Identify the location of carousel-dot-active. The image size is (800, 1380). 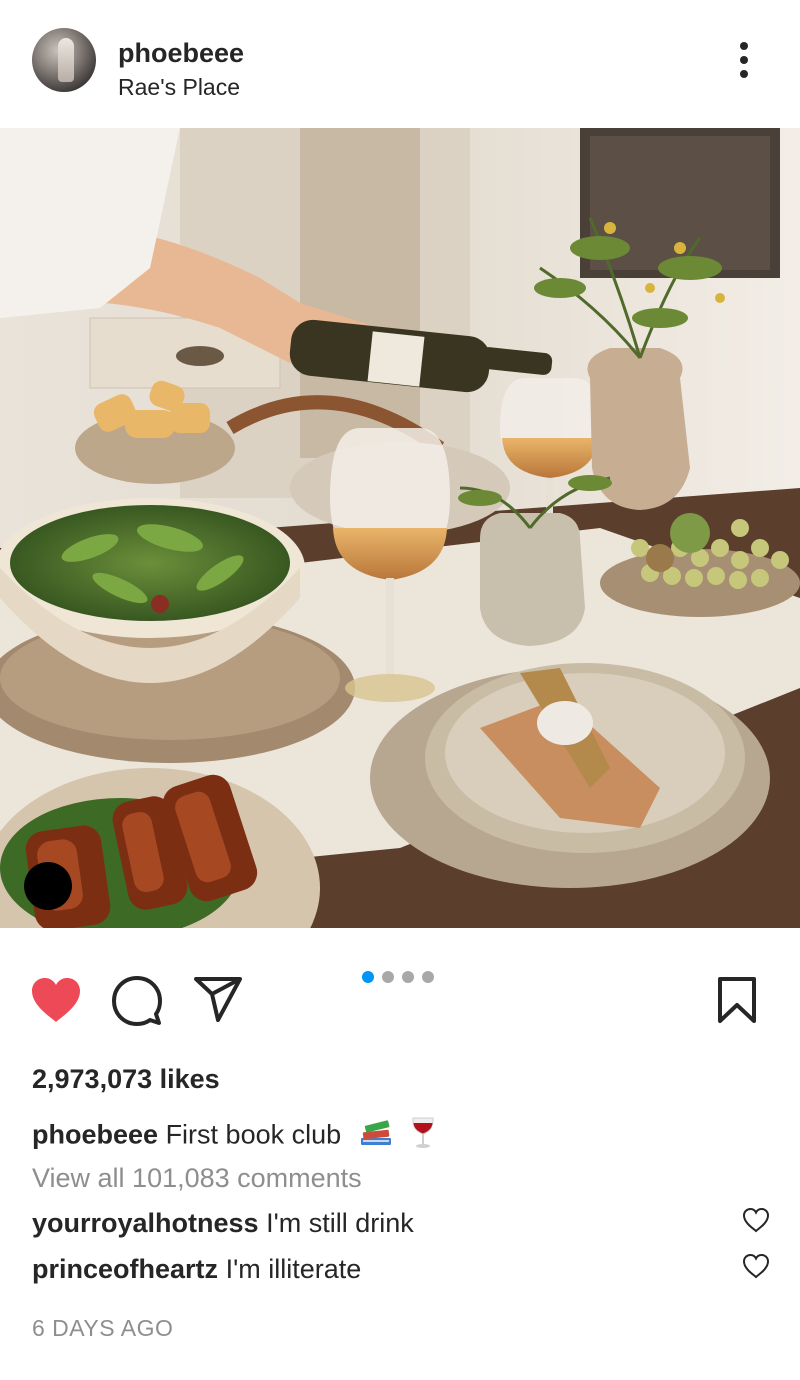
(368, 977).